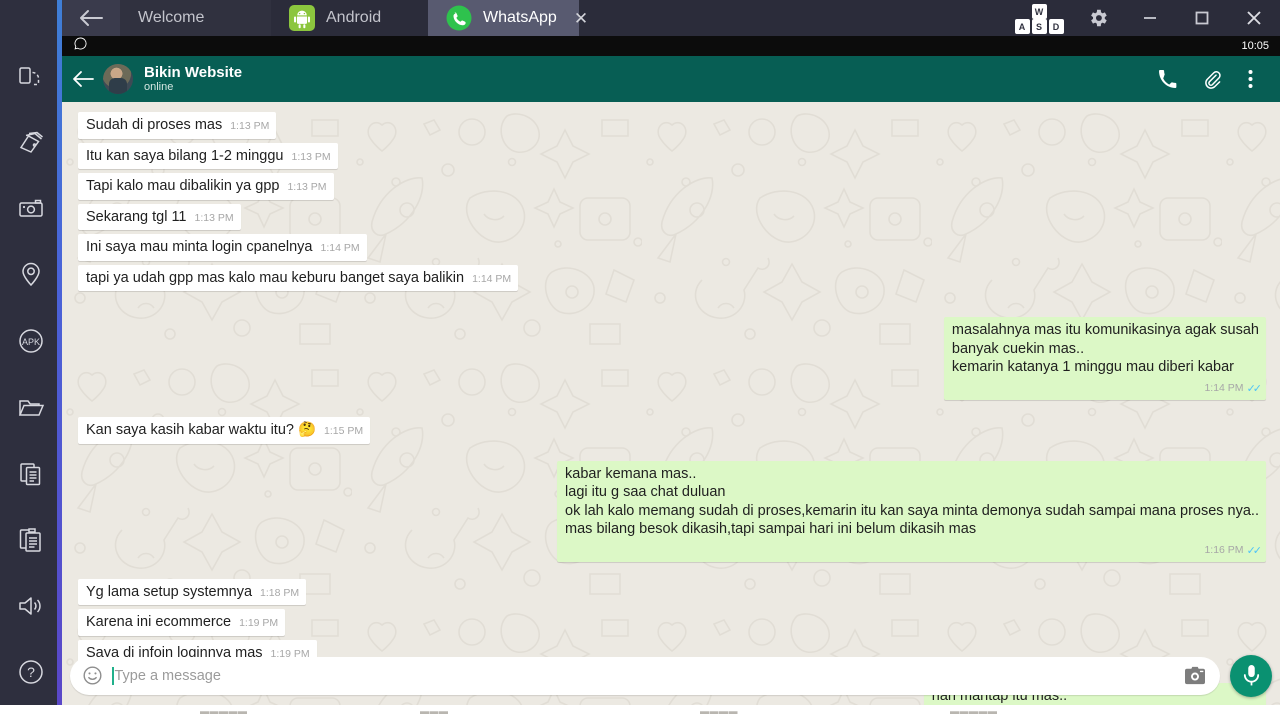  Describe the element at coordinates (31, 540) in the screenshot. I see `paste-icon` at that location.